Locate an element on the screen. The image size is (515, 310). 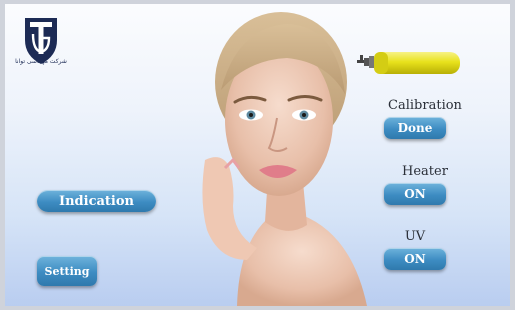
gas-cylinder-icon is located at coordinates (409, 64).